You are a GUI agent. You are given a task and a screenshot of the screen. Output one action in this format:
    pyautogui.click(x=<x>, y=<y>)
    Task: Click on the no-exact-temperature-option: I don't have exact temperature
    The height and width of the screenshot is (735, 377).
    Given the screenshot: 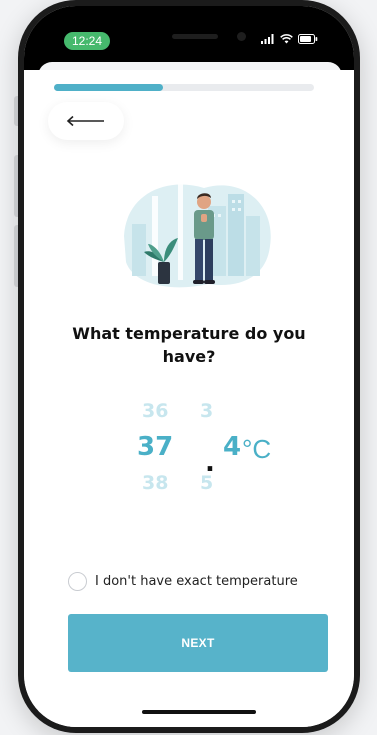 What is the action you would take?
    pyautogui.click(x=183, y=581)
    